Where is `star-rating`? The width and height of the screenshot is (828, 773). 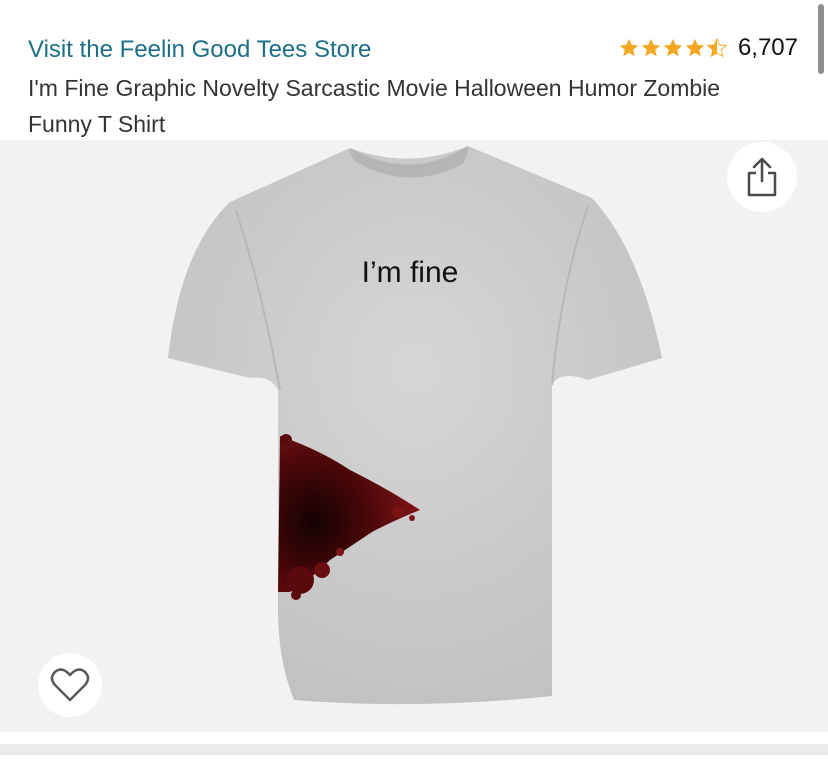
star-rating is located at coordinates (673, 48).